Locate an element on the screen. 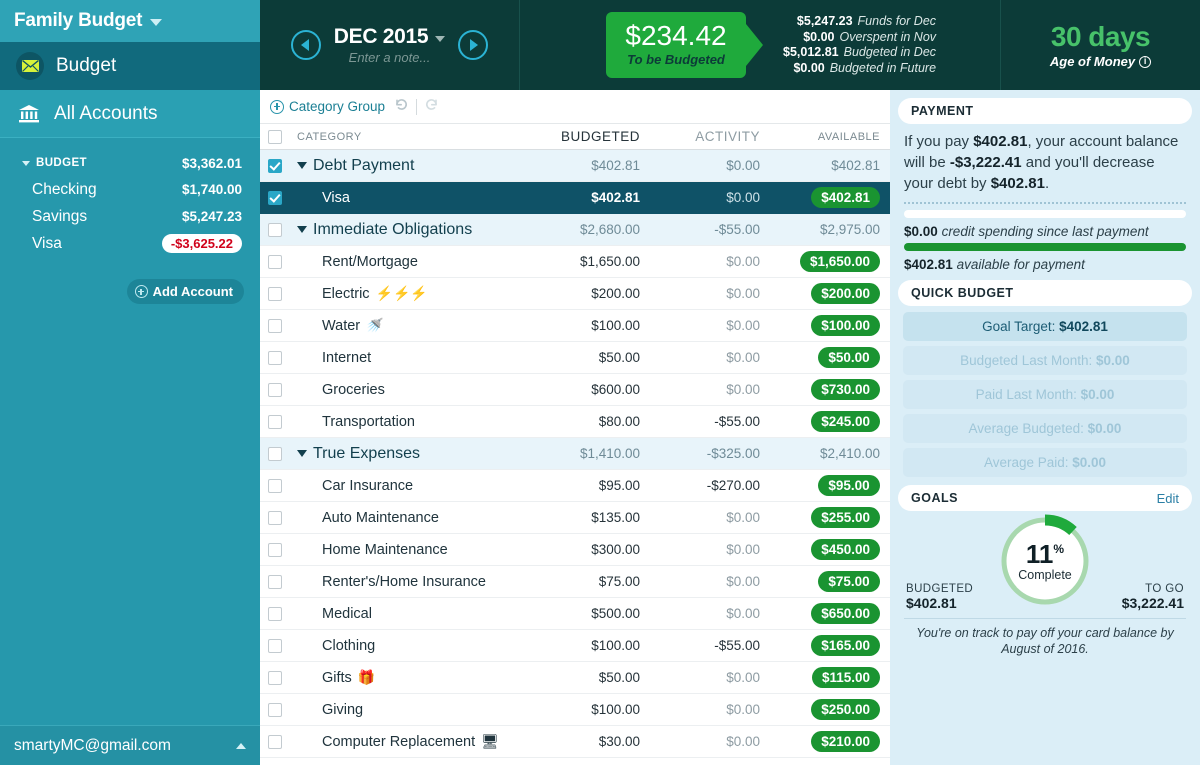 This screenshot has height=765, width=1200. account-row-checking: Checking $1,740.00 is located at coordinates (130, 189).